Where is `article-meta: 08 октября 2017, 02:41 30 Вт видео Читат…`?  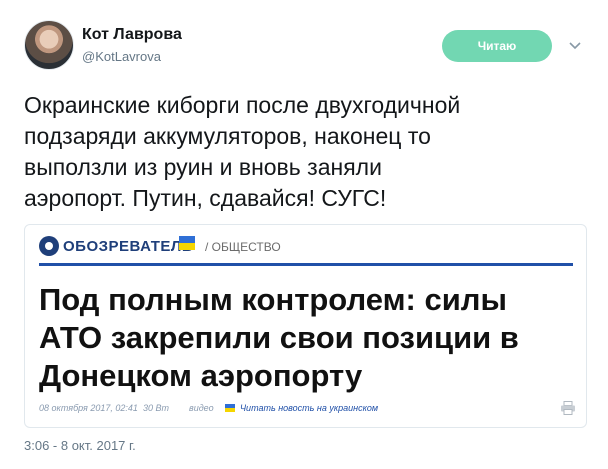 article-meta: 08 октября 2017, 02:41 30 Вт видео Читат… is located at coordinates (307, 409).